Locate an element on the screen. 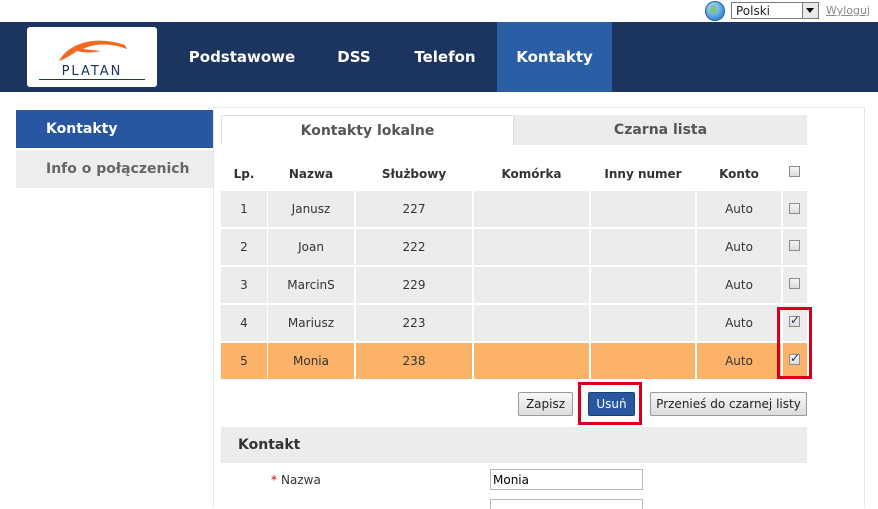  name-field-label: * Nazwa is located at coordinates (296, 480).